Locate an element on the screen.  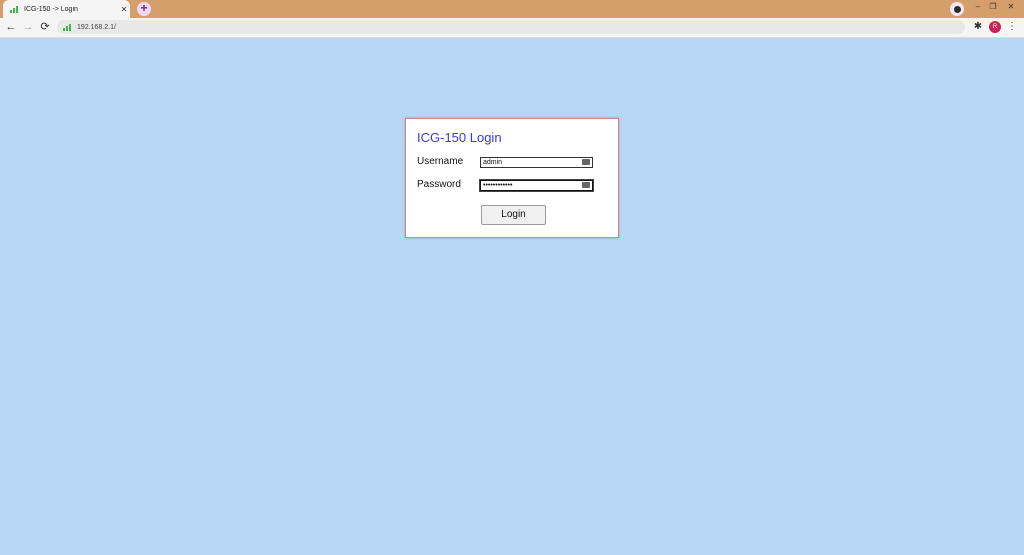
close-icon: ✕ is located at coordinates (124, 9).